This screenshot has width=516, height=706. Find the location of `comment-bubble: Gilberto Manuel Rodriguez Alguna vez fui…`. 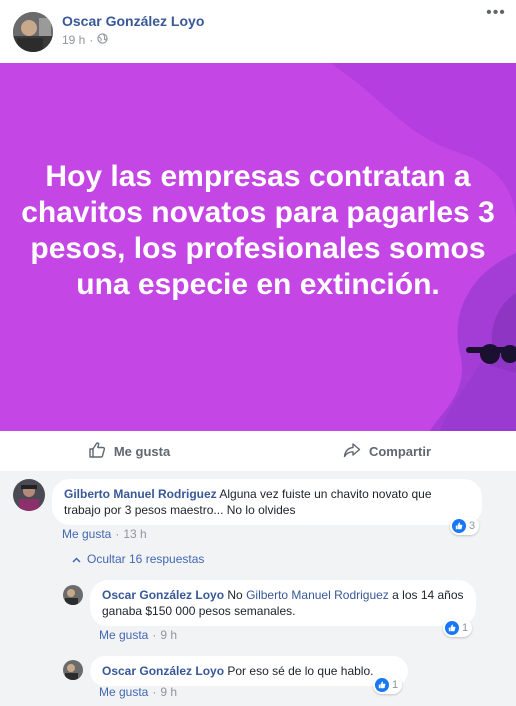

comment-bubble: Gilberto Manuel Rodriguez Alguna vez fui… is located at coordinates (267, 502).